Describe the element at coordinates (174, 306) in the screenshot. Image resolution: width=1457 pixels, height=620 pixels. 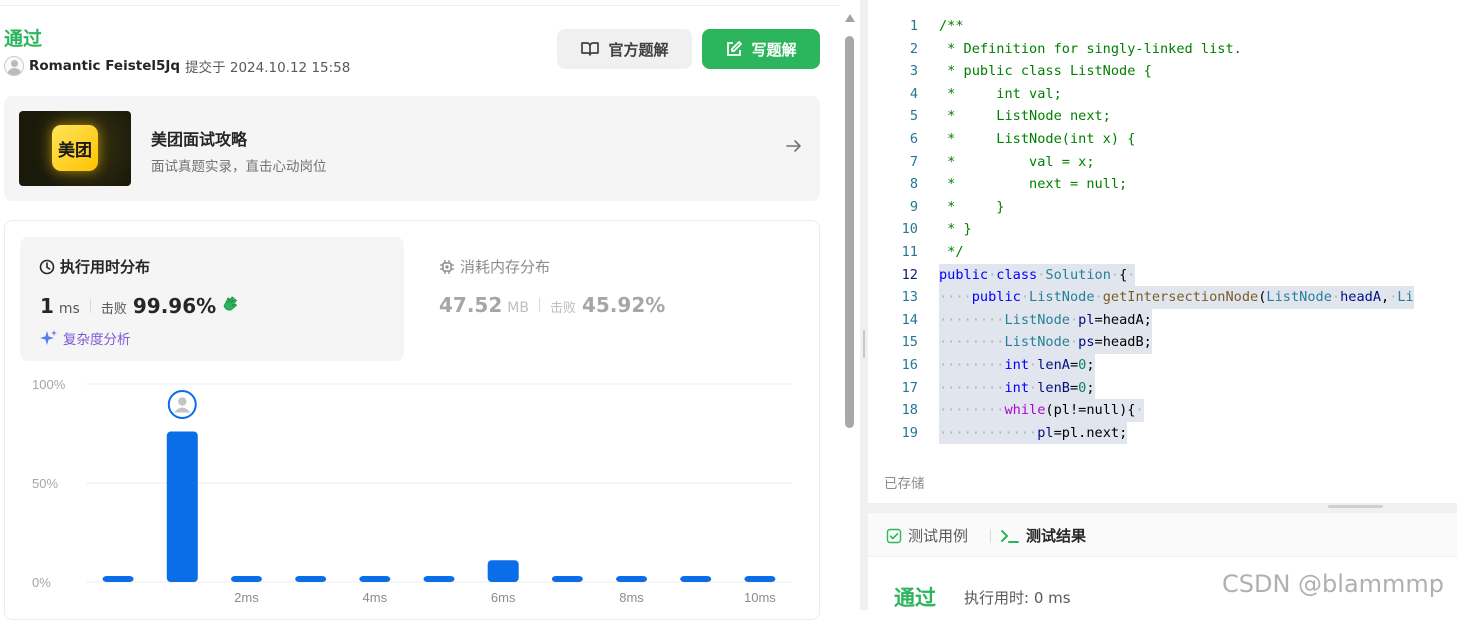
I see `runtime-beat-percent: 99.96%` at that location.